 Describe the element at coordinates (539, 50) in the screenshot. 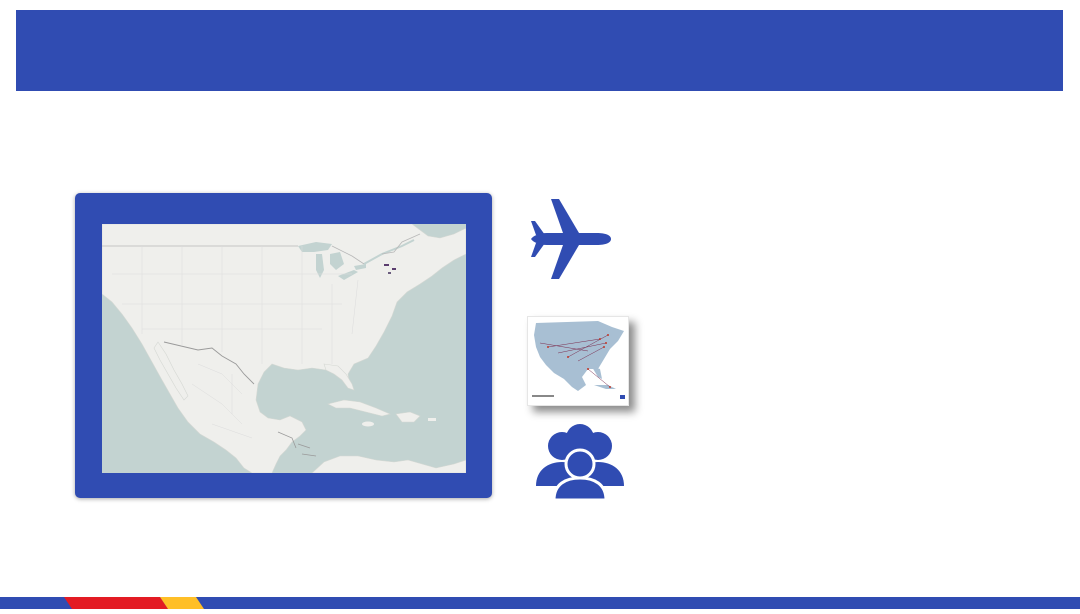

I see `header-bar` at that location.